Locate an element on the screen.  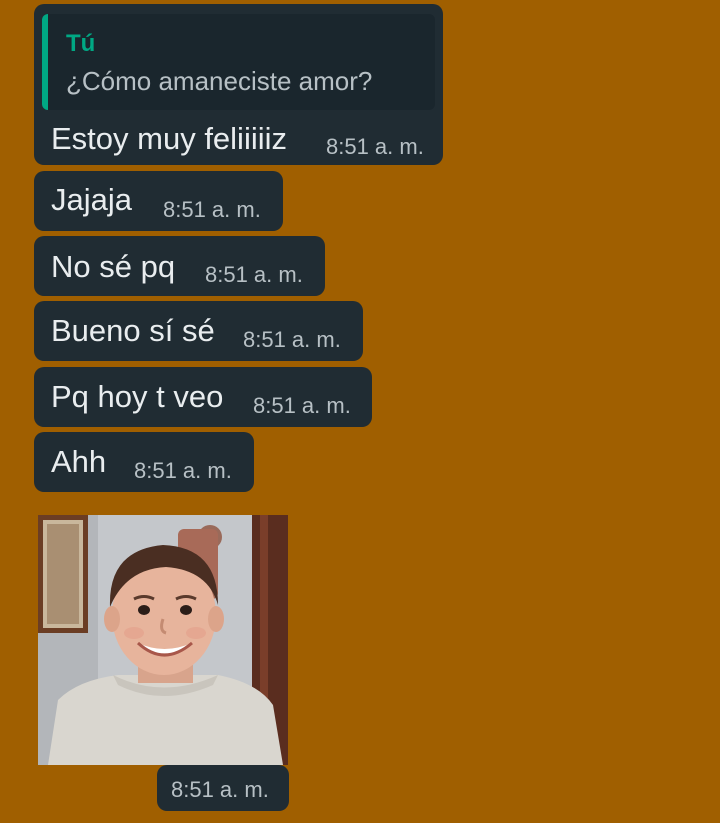
message-bubble: Pq hoy t veo 8:51 a. m. is located at coordinates (203, 397).